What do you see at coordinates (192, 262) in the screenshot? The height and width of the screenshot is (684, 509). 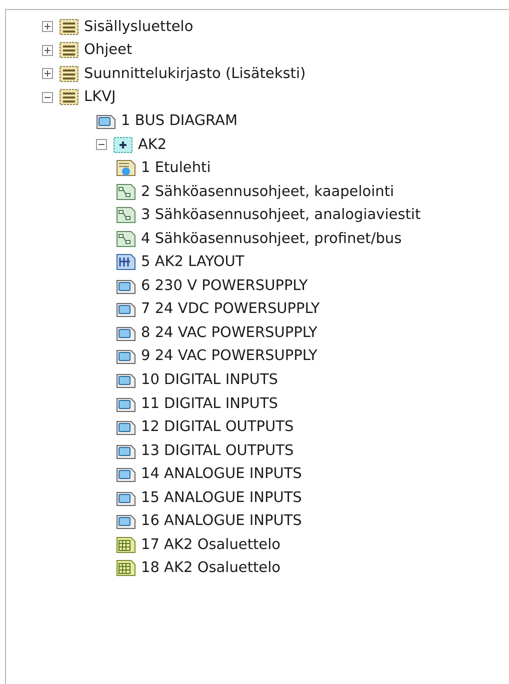 I see `tree-item: 5 AK2 LAYOUT` at bounding box center [192, 262].